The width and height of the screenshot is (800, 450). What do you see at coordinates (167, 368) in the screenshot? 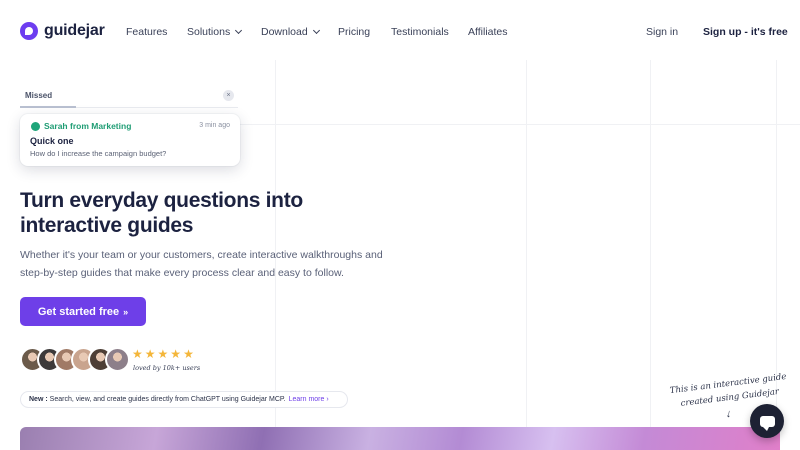
I see `loved-by-text: loved by 10k+ users` at bounding box center [167, 368].